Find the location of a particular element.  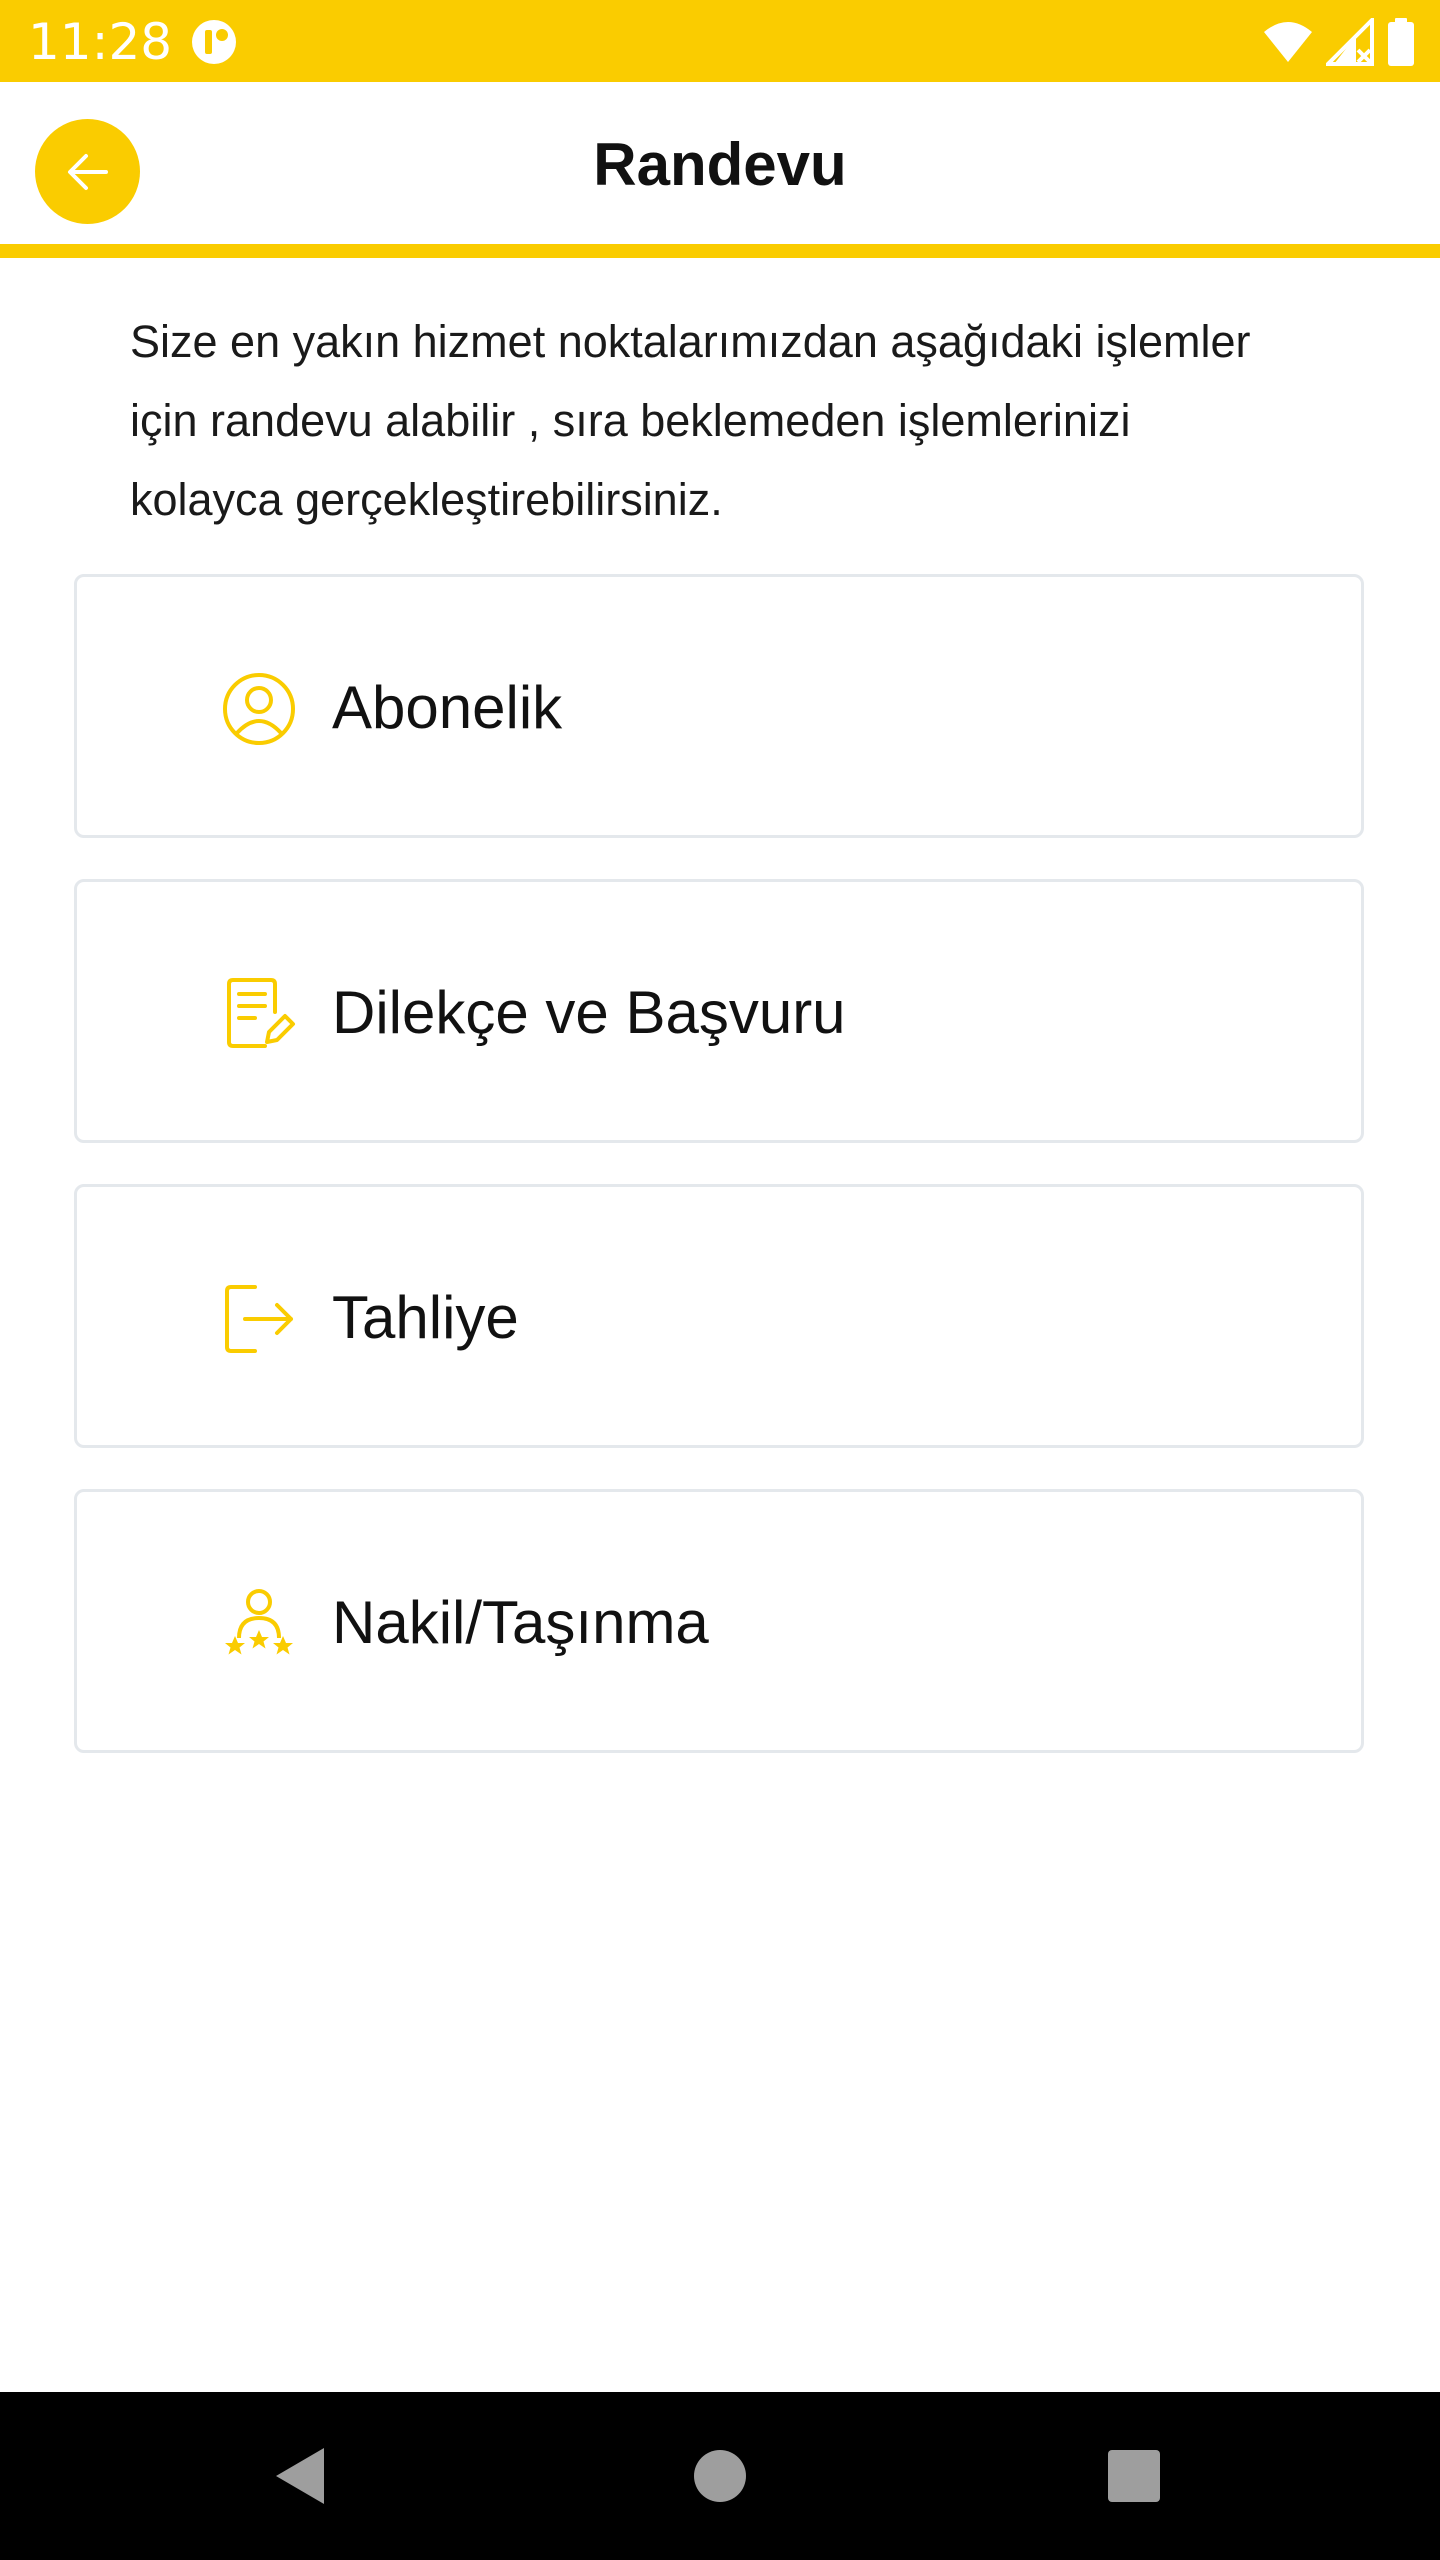

recents-square-icon is located at coordinates (1134, 2476).